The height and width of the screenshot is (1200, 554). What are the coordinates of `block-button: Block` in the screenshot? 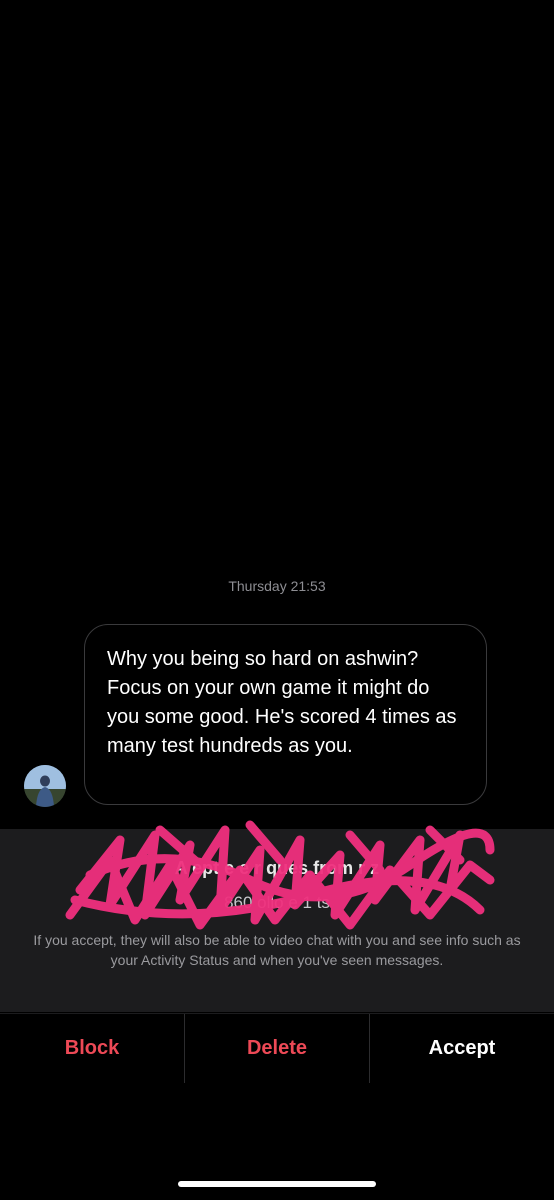 It's located at (92, 1048).